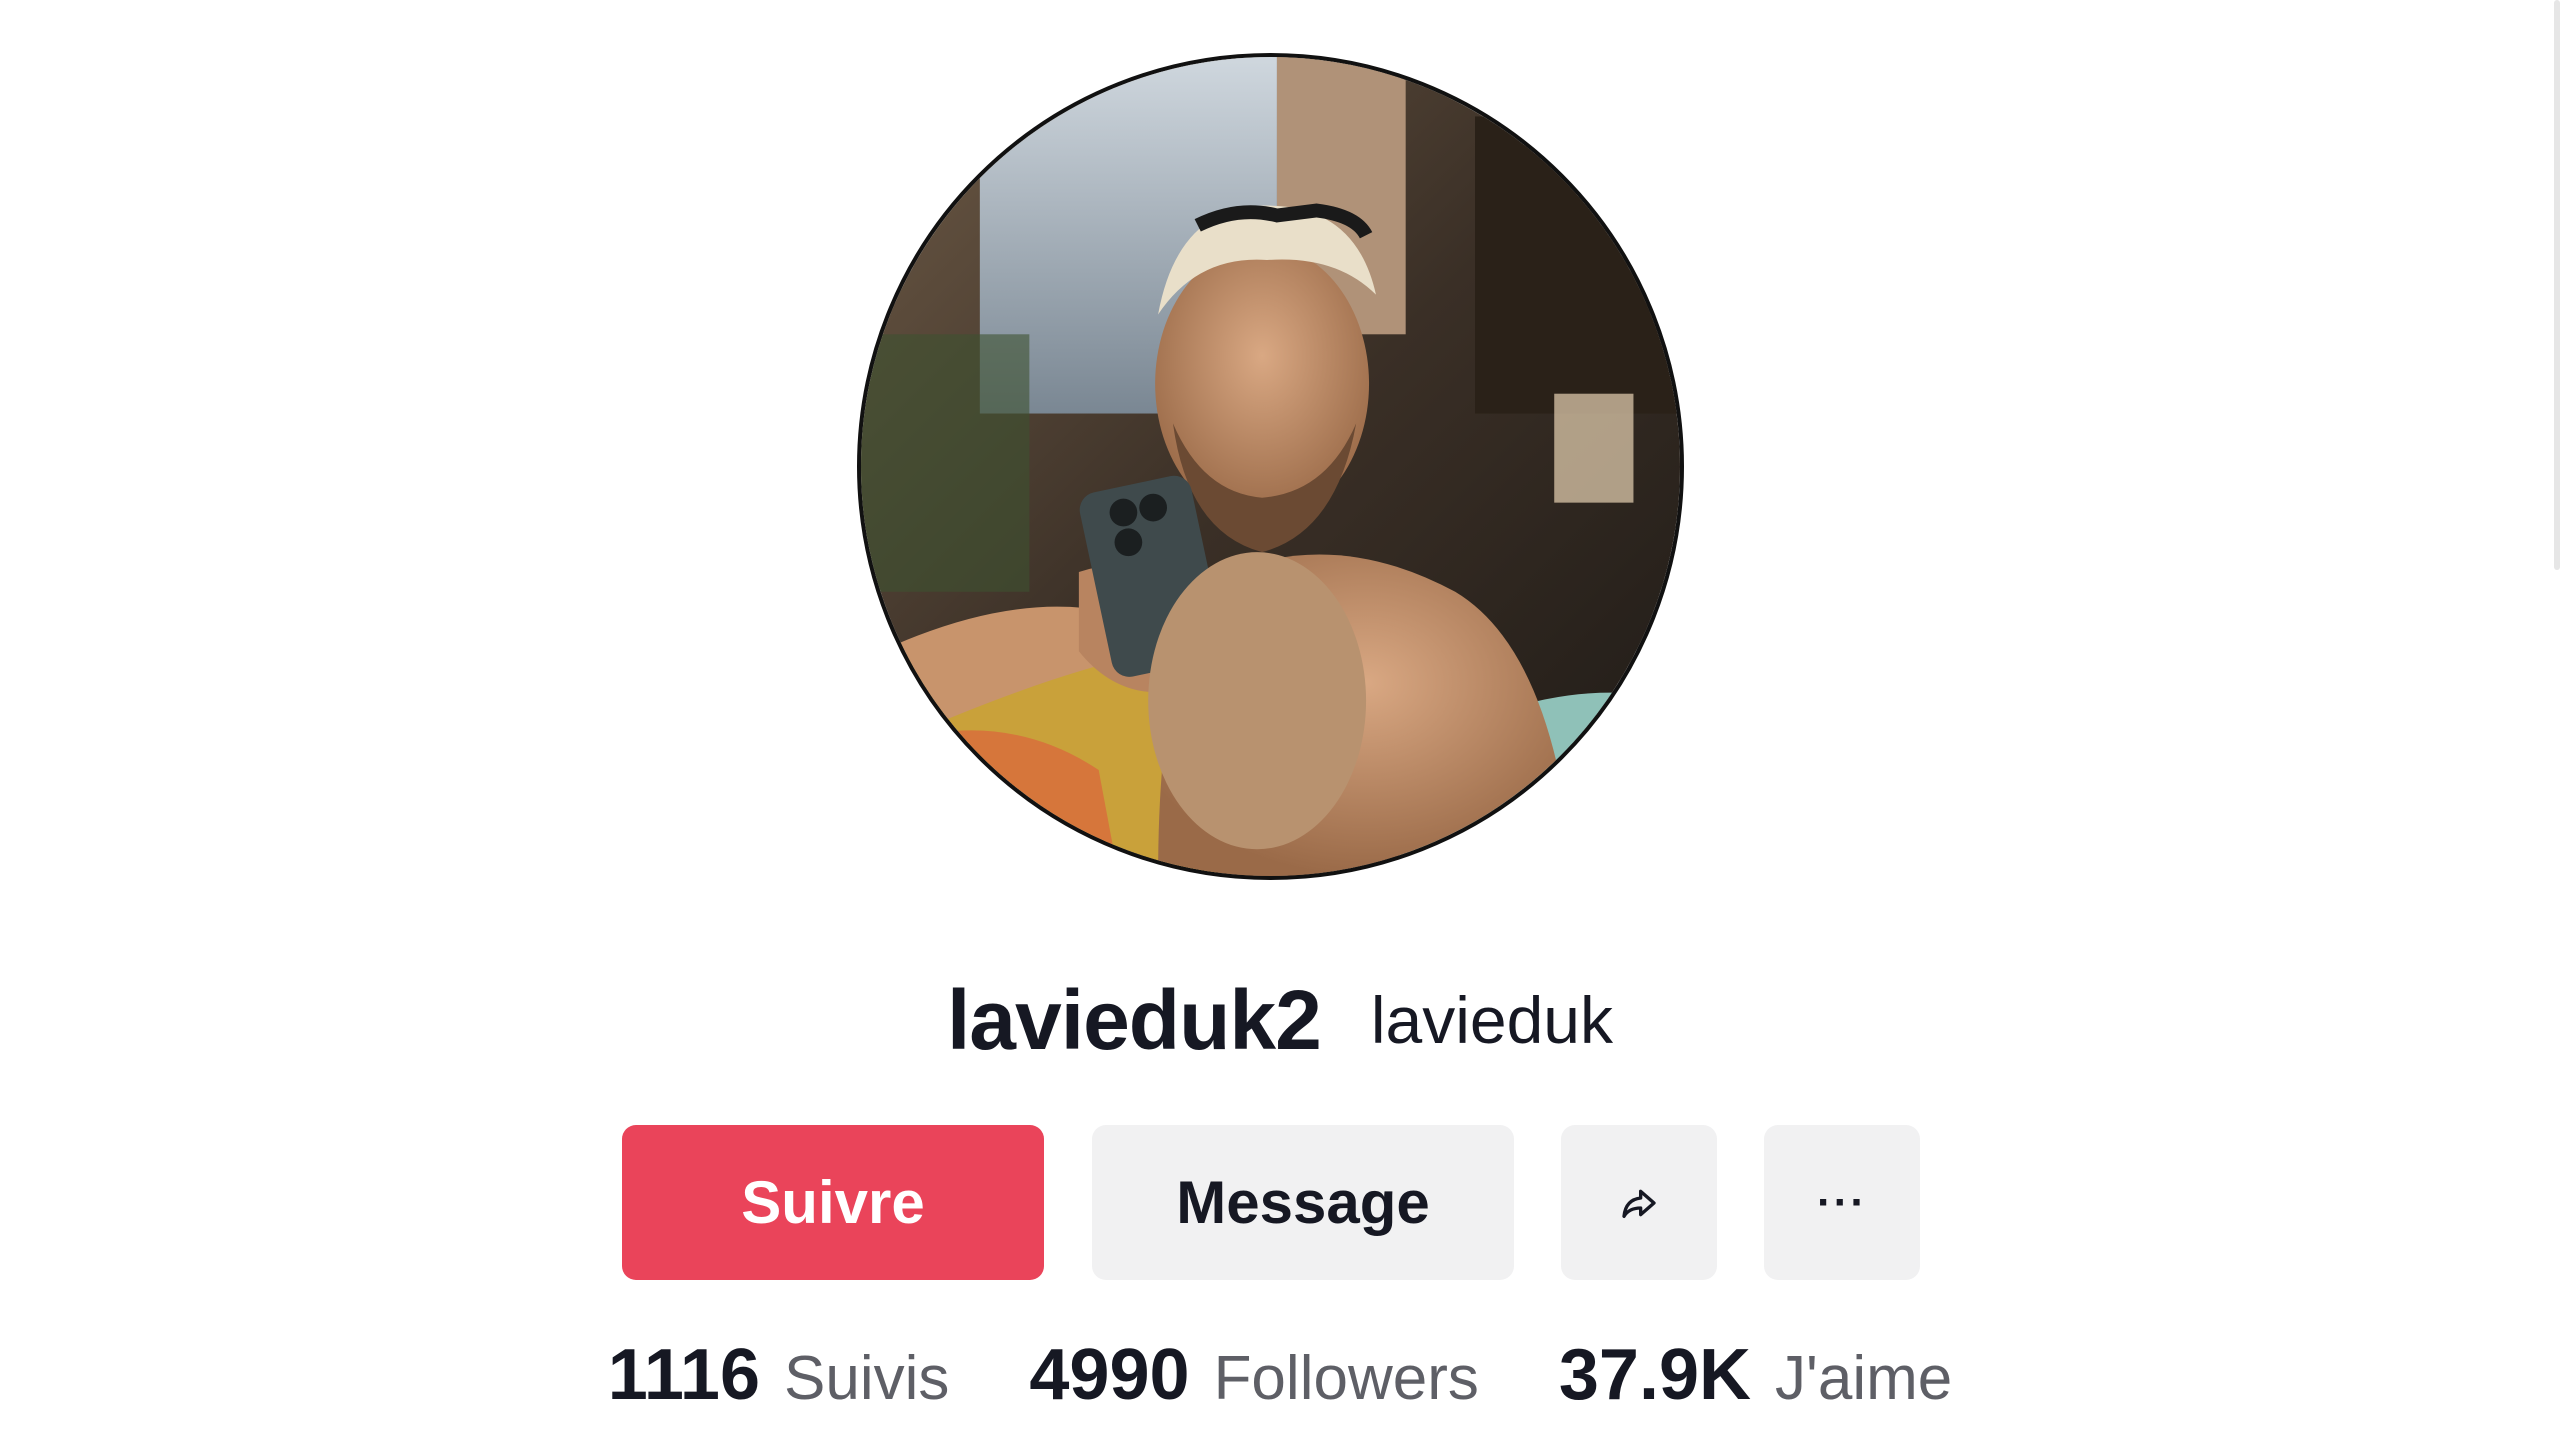 This screenshot has width=2560, height=1451. Describe the element at coordinates (779, 1375) in the screenshot. I see `stat-following: 1116 Suivis` at that location.